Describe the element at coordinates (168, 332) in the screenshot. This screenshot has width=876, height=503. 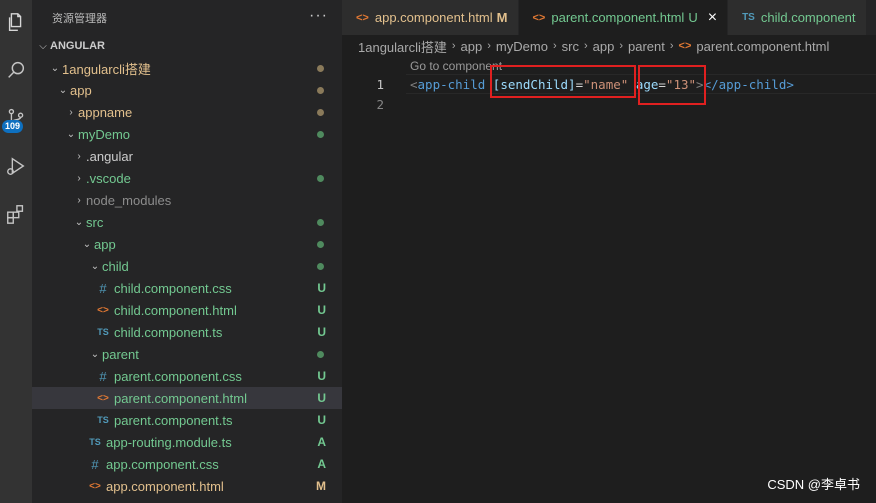
I see `tree-item-label: child.component.ts` at that location.